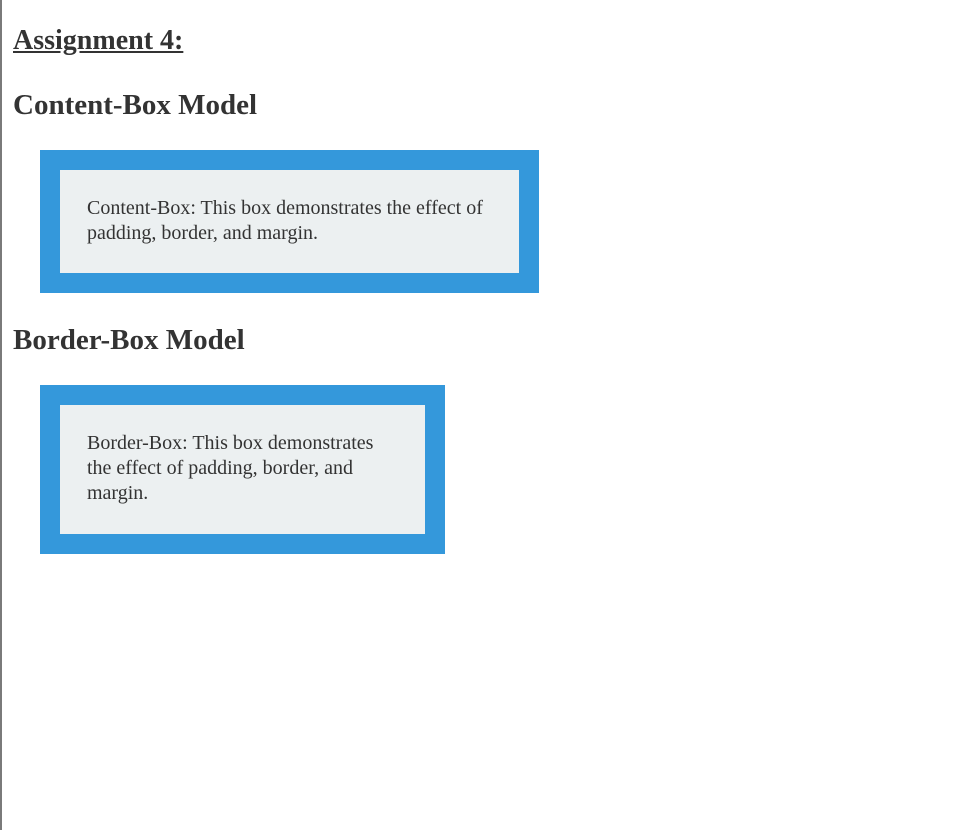  Describe the element at coordinates (1, 415) in the screenshot. I see `window-left-edge` at that location.